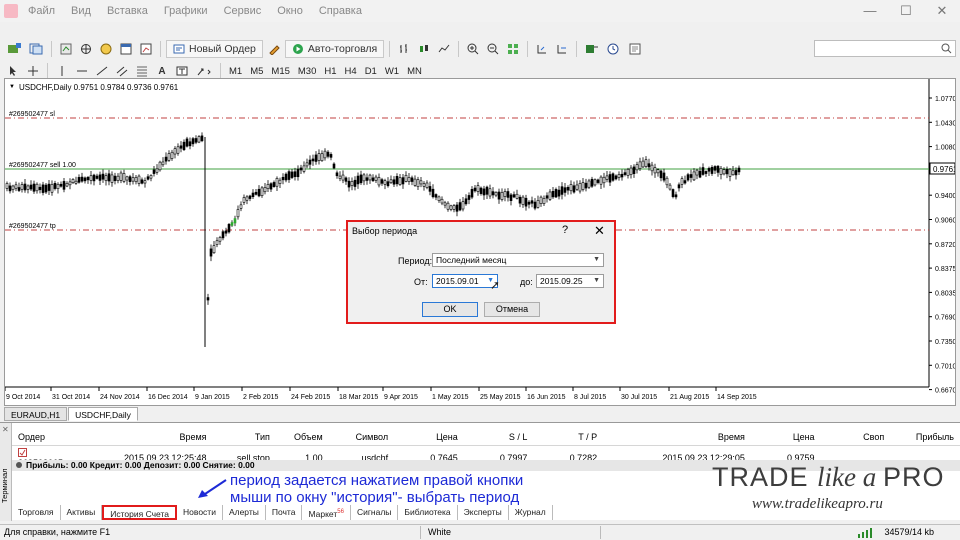 This screenshot has height=540, width=960. I want to click on tab-alerts: Алерты, so click(244, 512).